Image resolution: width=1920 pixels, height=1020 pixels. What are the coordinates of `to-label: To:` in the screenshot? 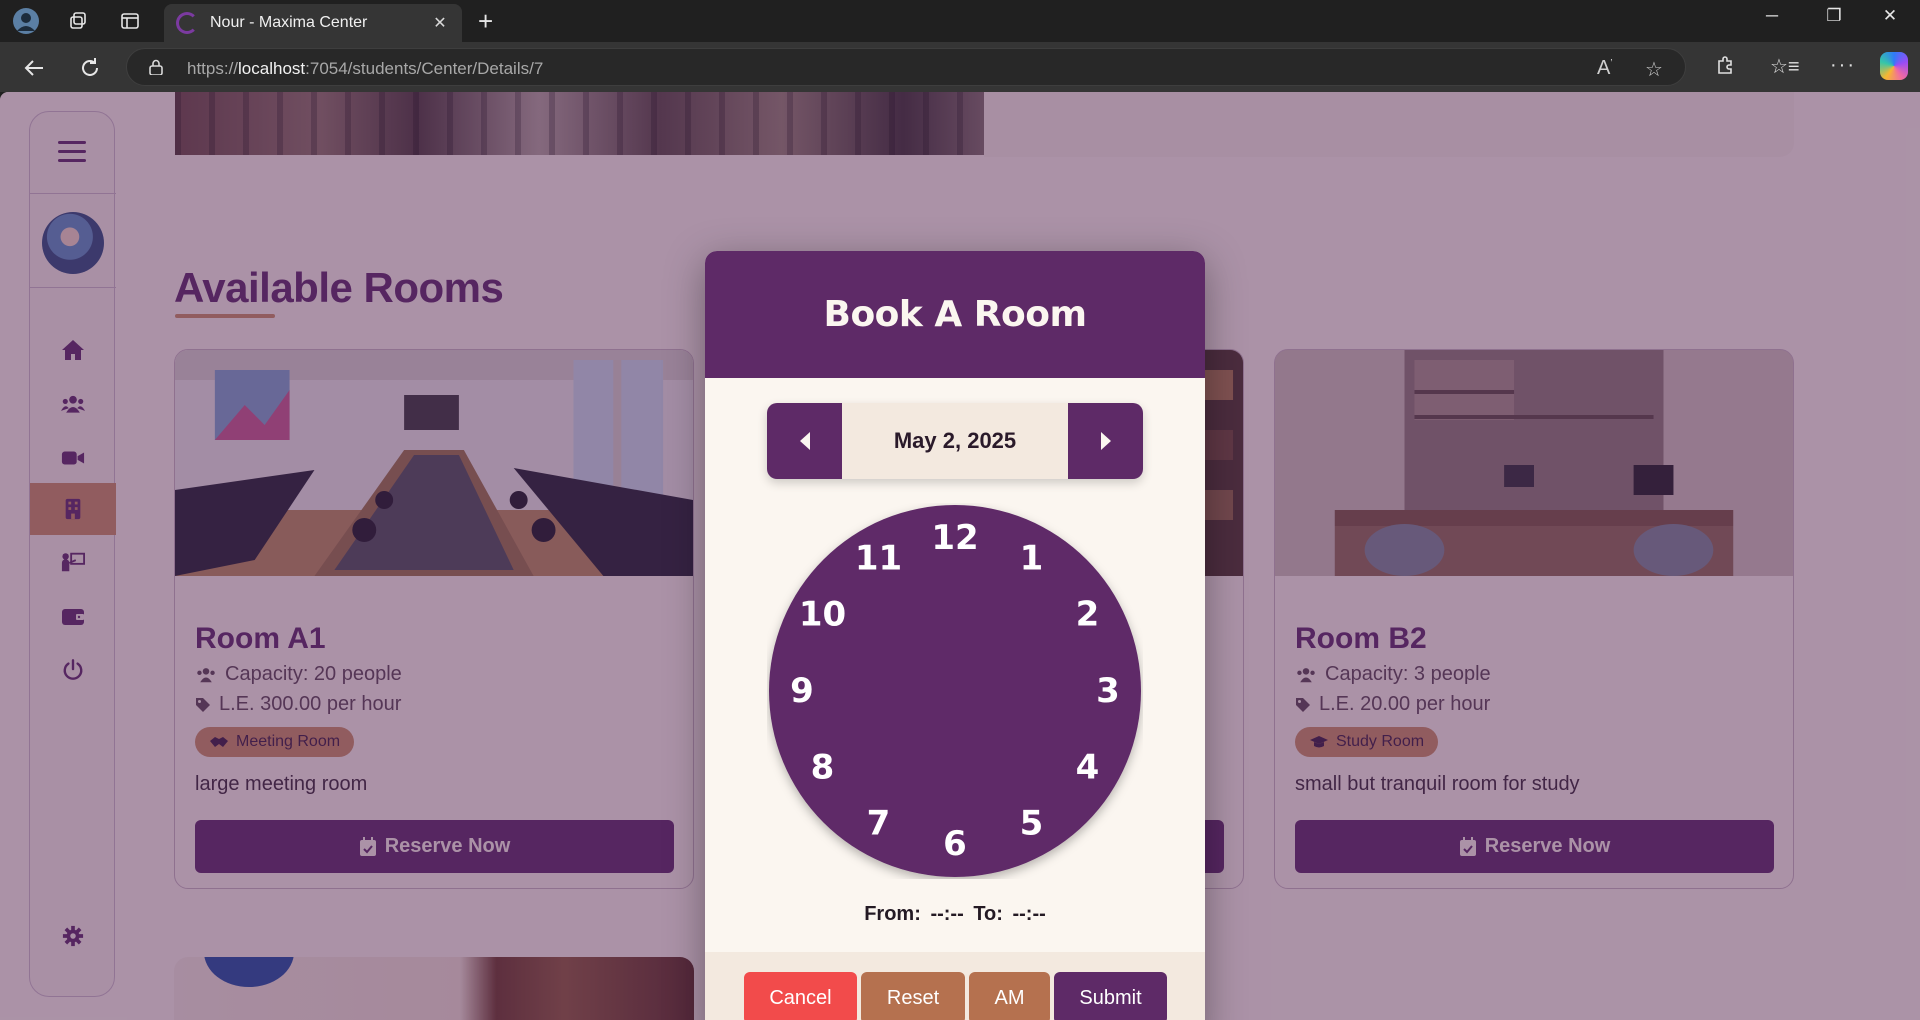 It's located at (988, 914).